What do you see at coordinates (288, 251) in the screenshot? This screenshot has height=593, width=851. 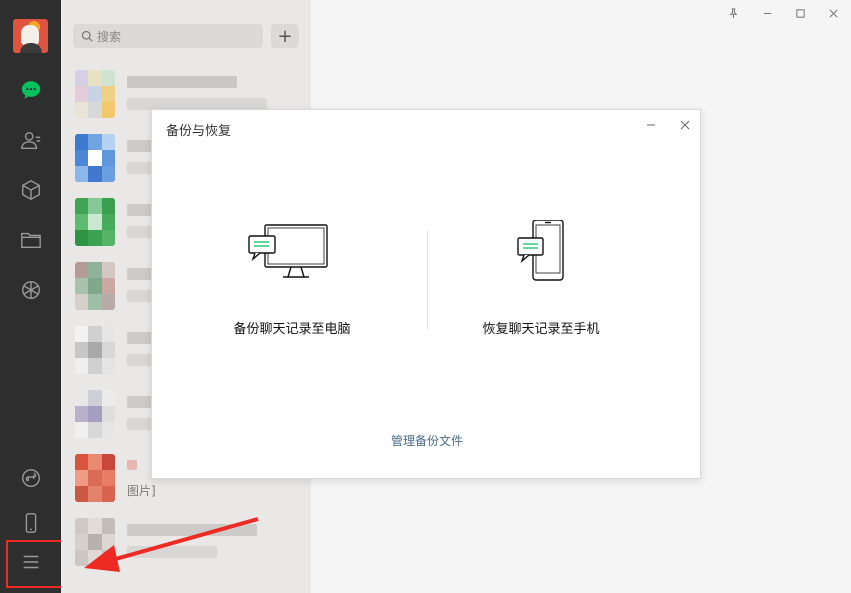 I see `computer-chat-icon` at bounding box center [288, 251].